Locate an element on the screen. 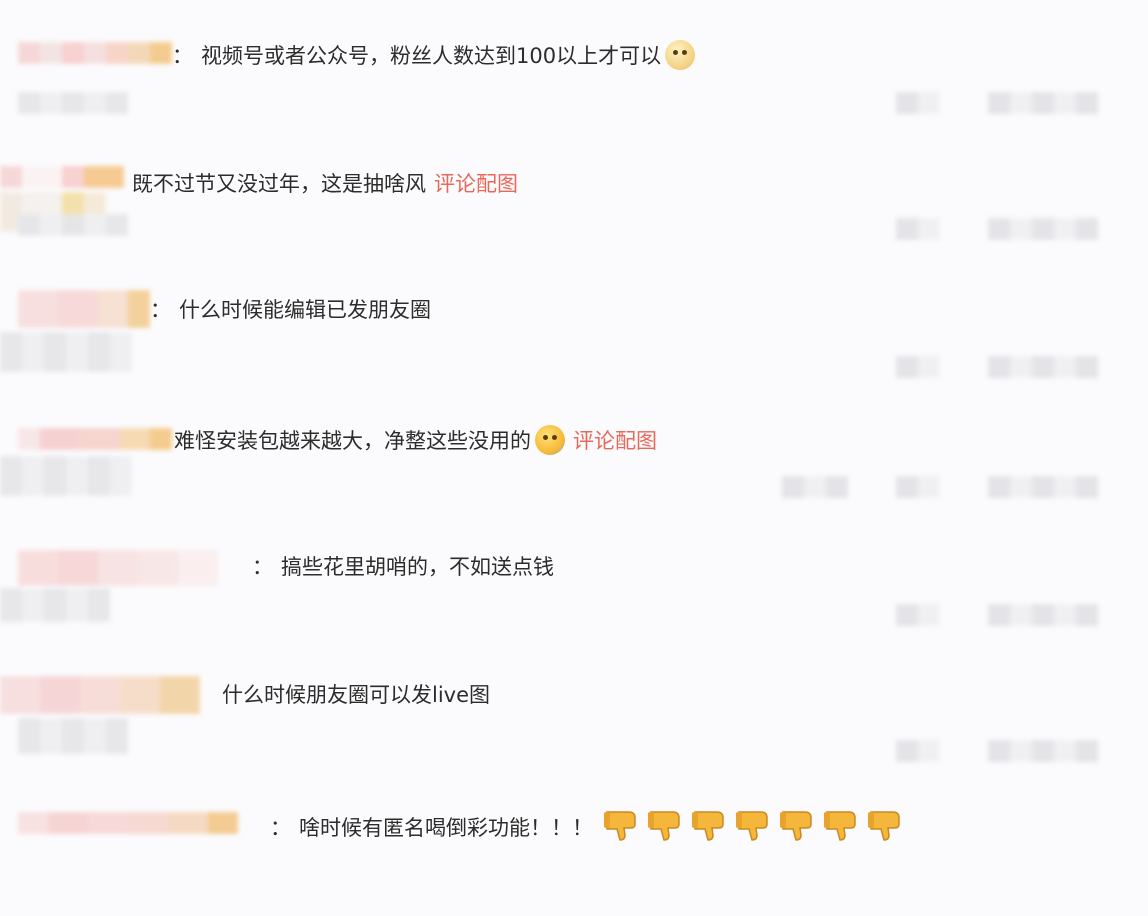  comment-body: ： 搞些花里胡哨的，不如送点钱 is located at coordinates (403, 567).